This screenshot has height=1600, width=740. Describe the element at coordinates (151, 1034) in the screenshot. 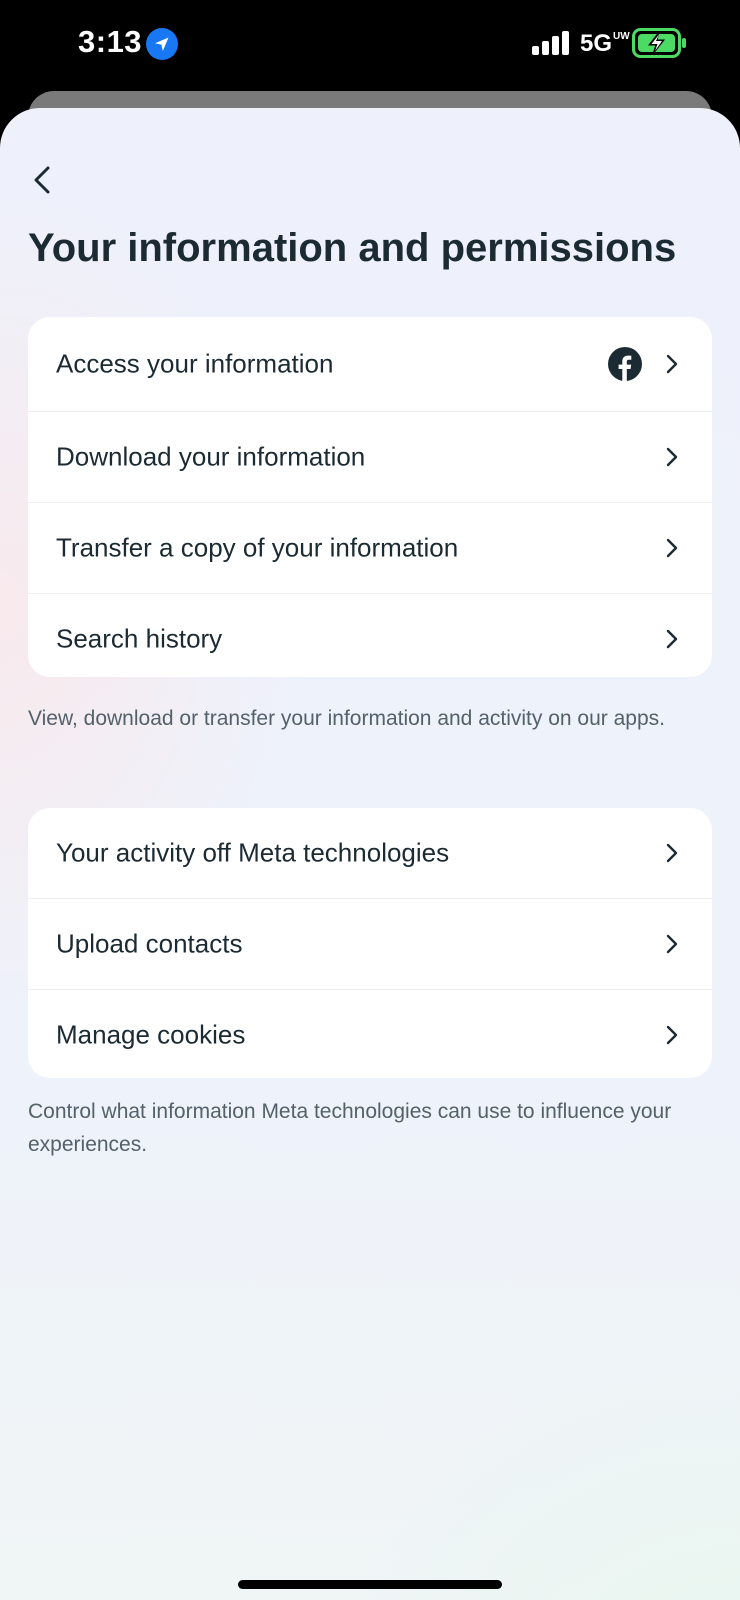

I see `list-item-label: Manage cookies` at that location.